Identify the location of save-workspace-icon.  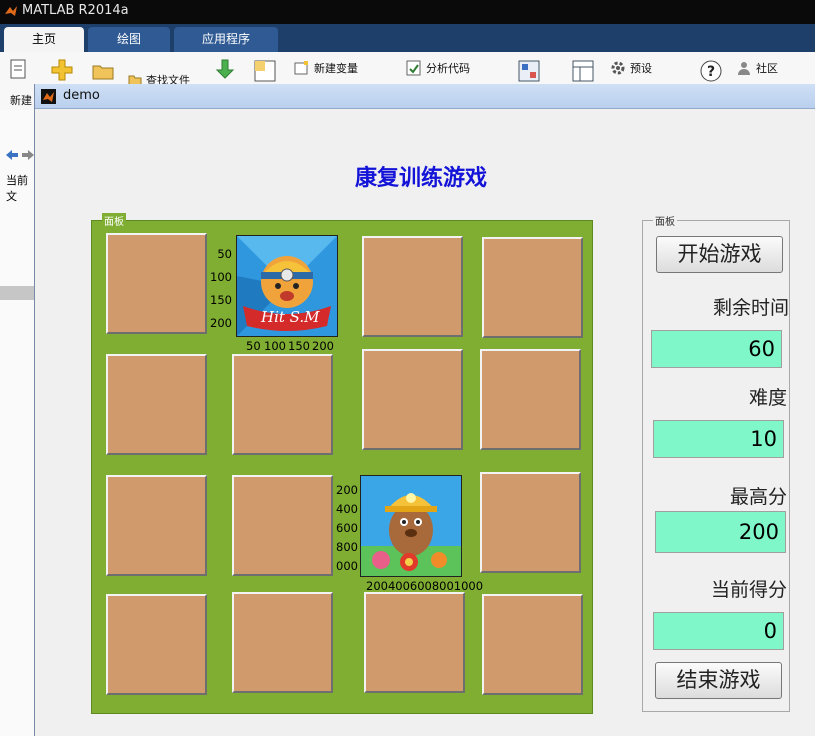
(265, 71).